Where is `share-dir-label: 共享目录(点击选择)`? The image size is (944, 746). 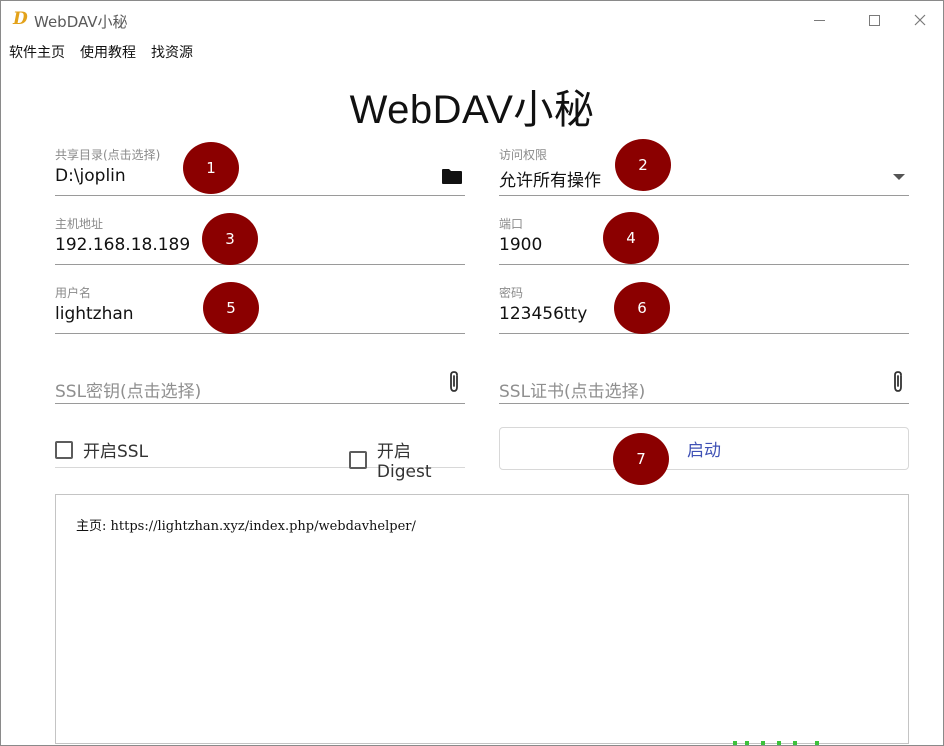 share-dir-label: 共享目录(点击选择) is located at coordinates (108, 155).